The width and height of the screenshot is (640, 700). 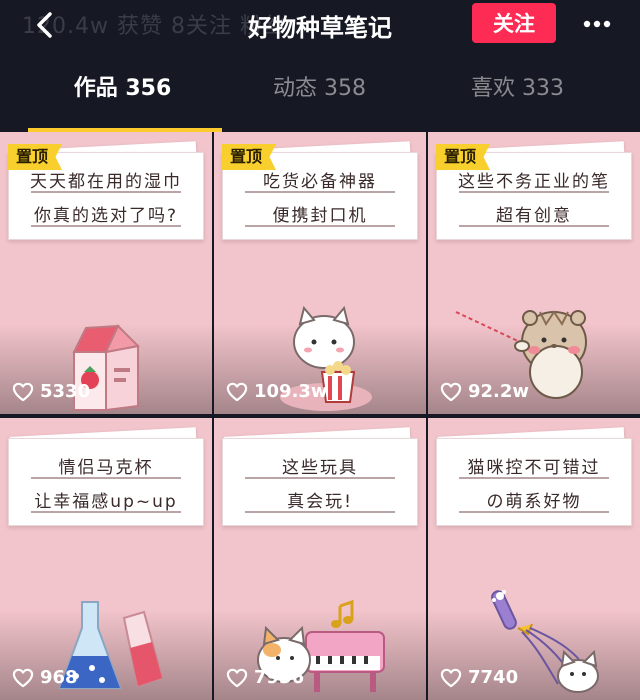 I want to click on post-card: 这些不务正业的笔 超有创意 置顶 92.2w, so click(x=534, y=273).